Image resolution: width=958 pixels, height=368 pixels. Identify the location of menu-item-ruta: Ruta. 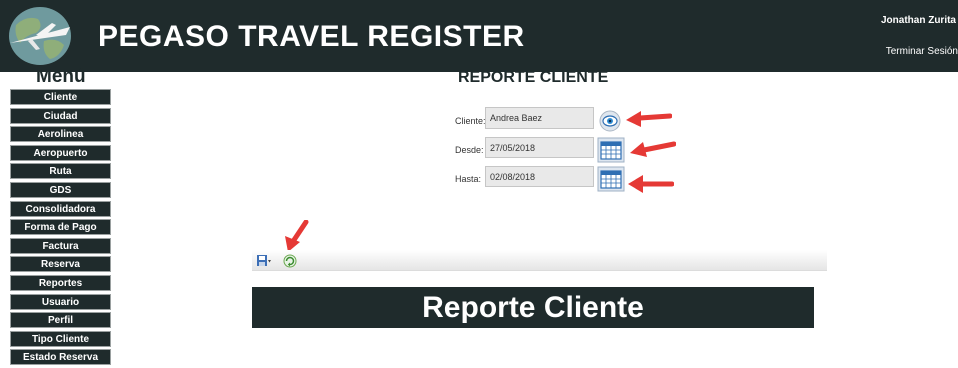
(60, 171).